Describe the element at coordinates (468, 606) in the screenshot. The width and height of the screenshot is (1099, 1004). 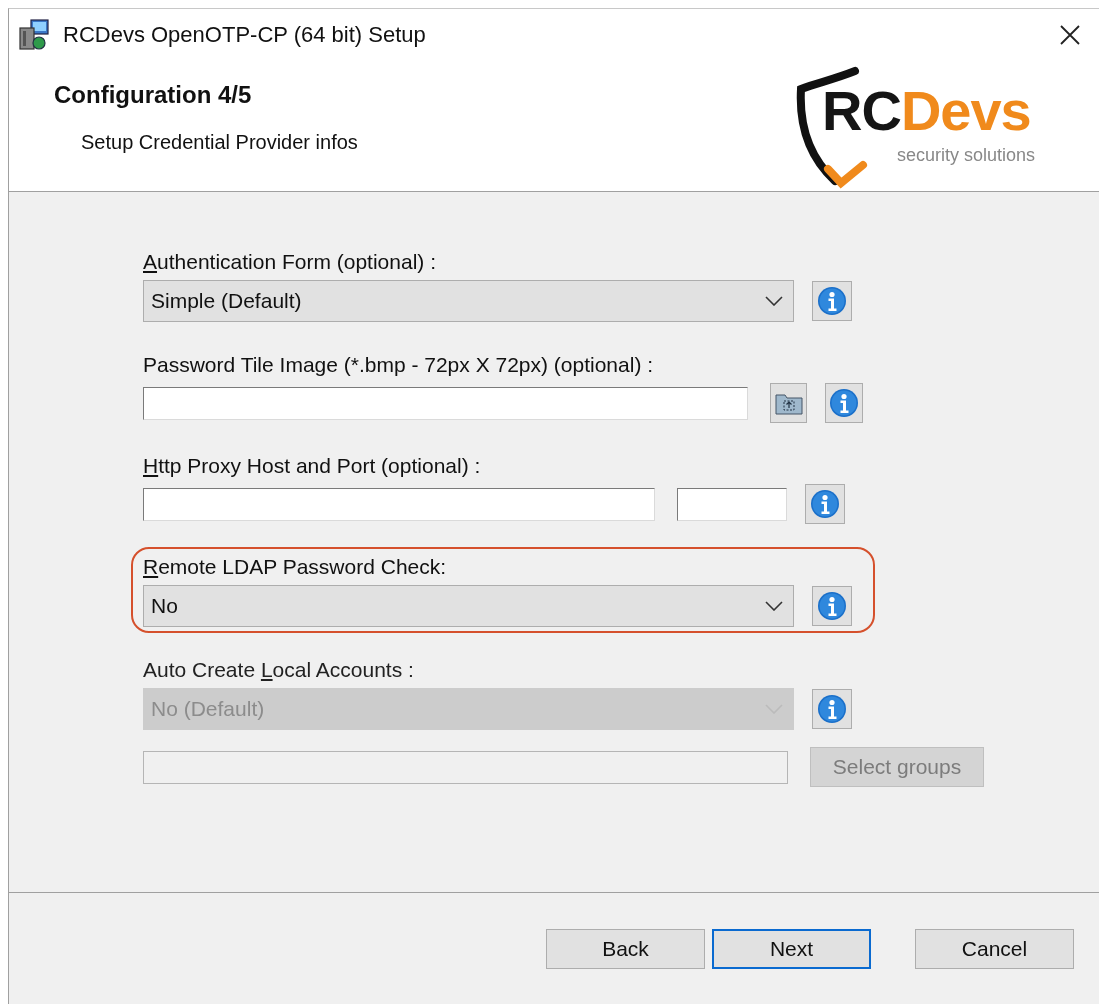
I see `dropdown: No` at that location.